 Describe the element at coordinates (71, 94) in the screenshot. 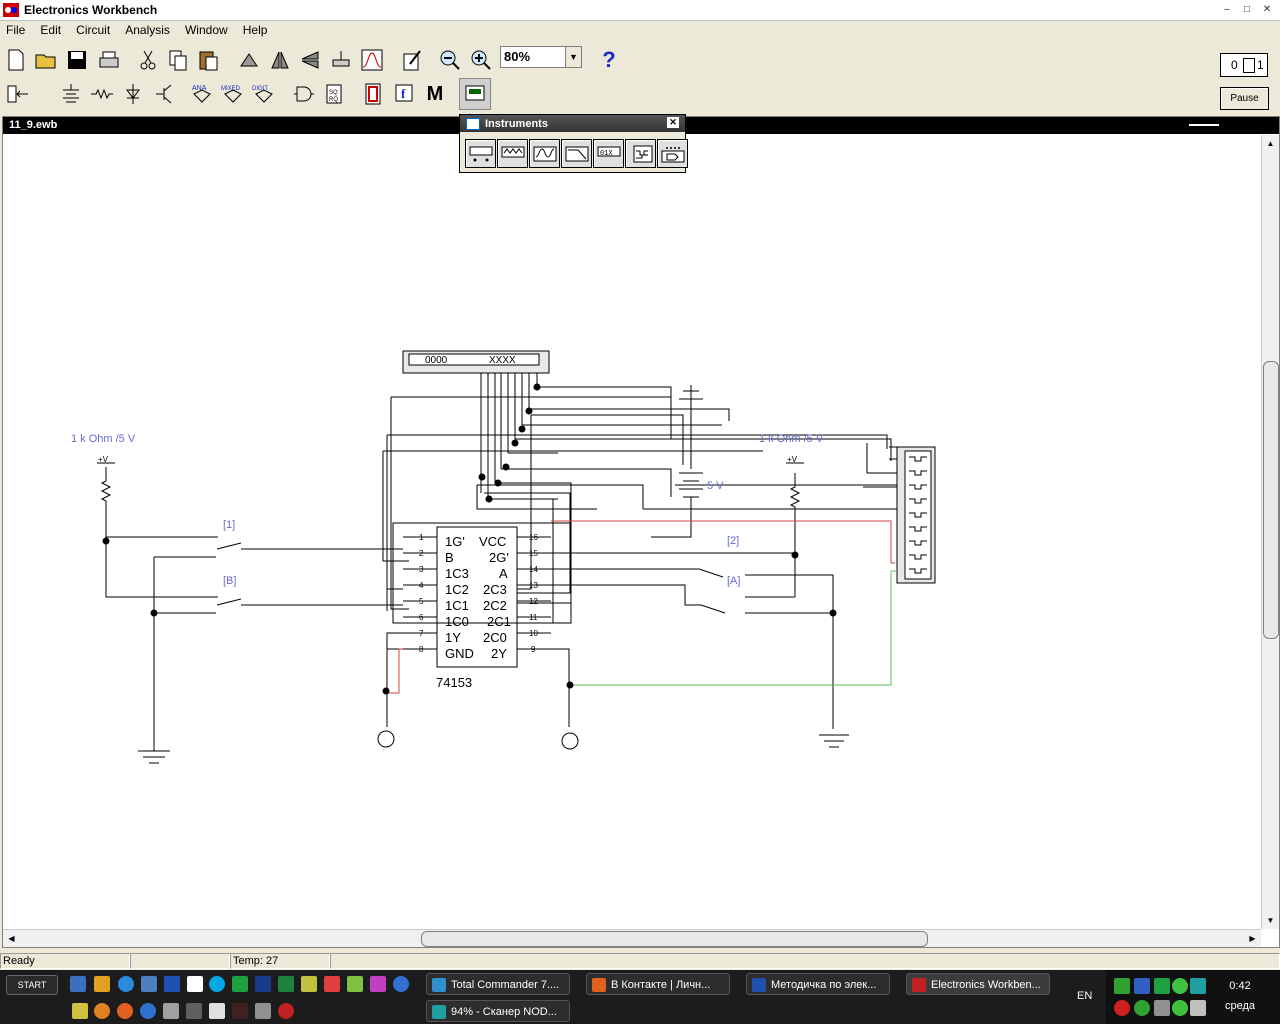

I see `sources-bin-button` at that location.